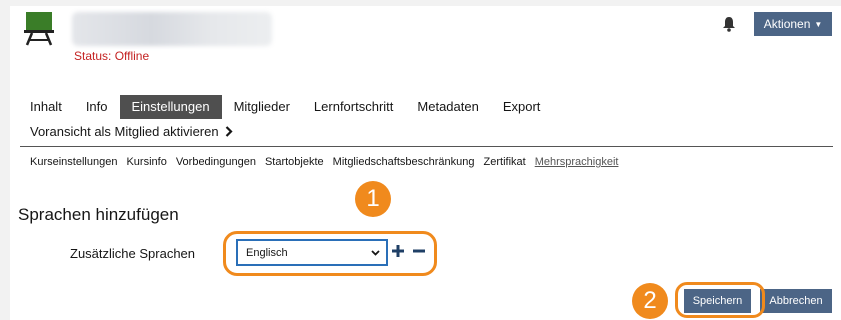 The width and height of the screenshot is (841, 320). I want to click on subtab-kursinfo: Kursinfo, so click(146, 162).